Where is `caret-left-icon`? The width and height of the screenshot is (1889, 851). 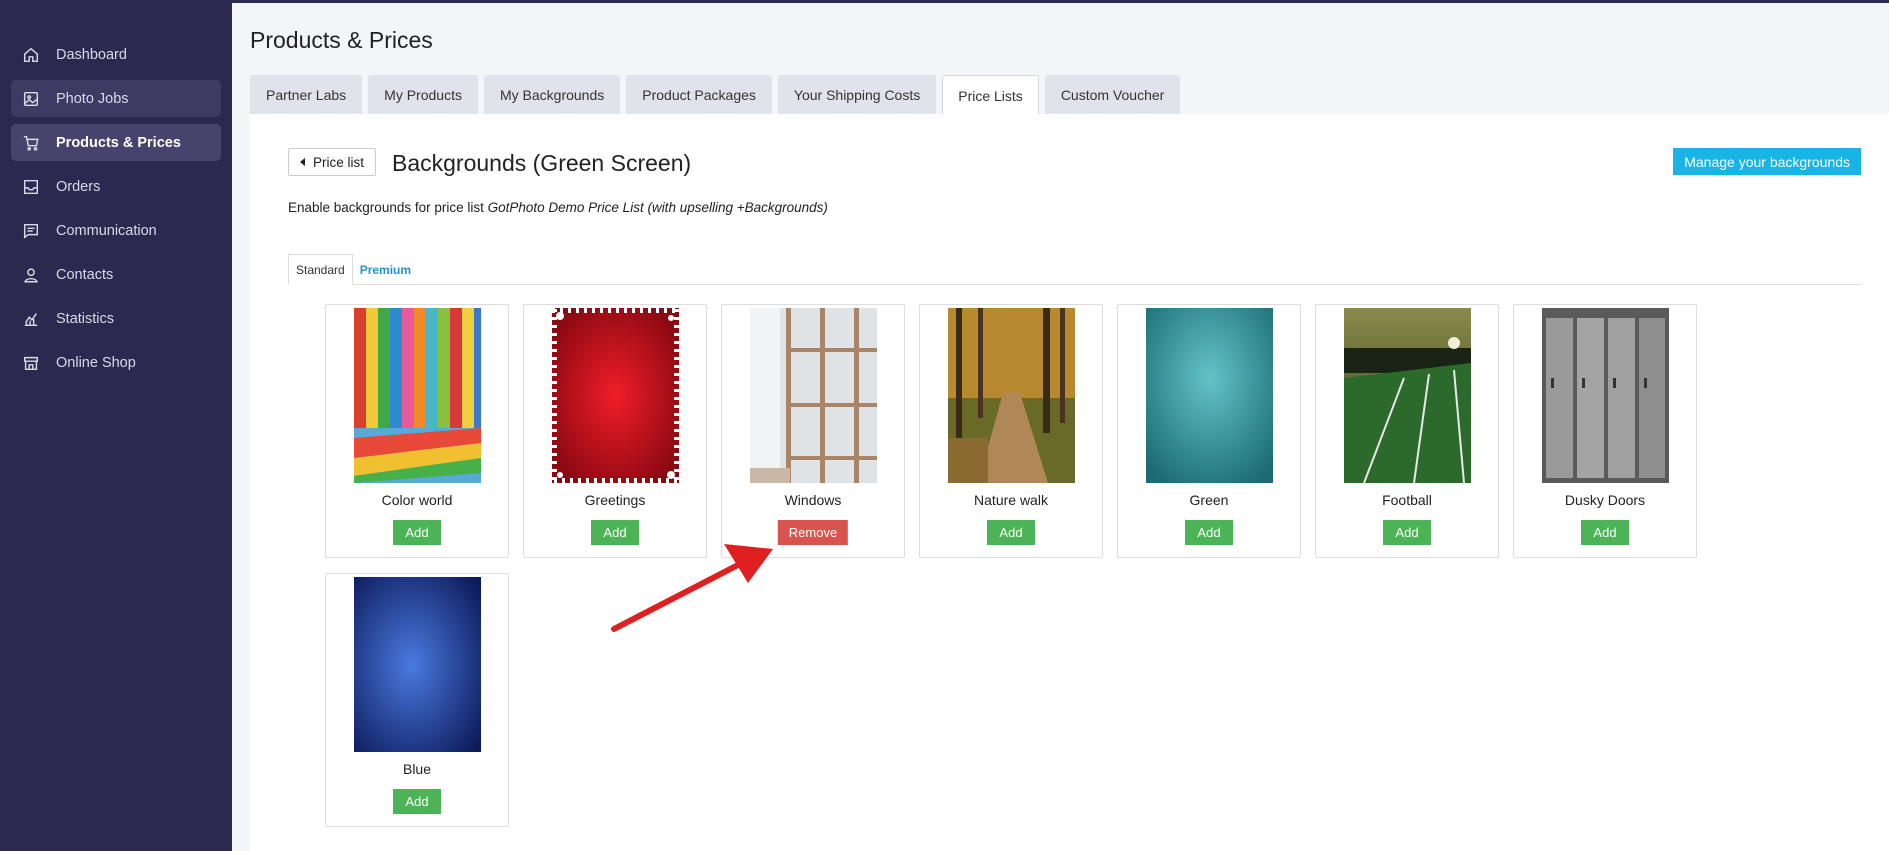
caret-left-icon is located at coordinates (302, 162).